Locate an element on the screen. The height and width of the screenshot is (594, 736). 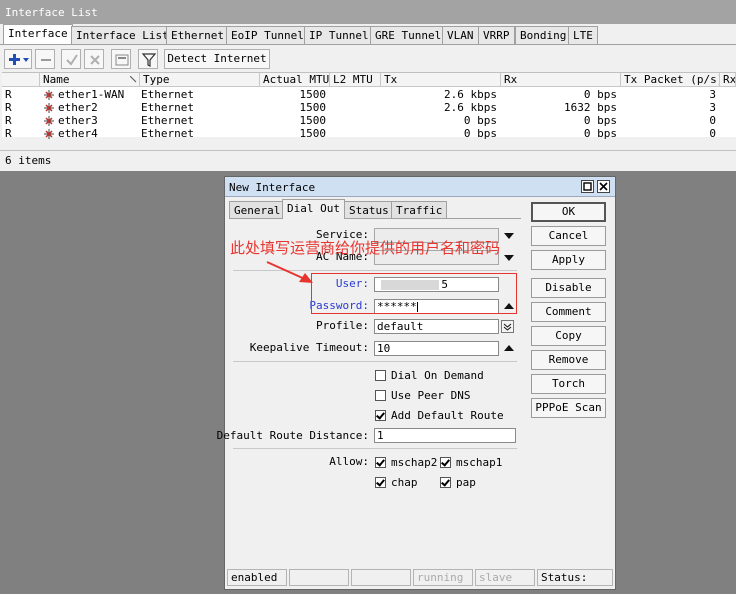
tab-ethernet: Ethernet is located at coordinates (197, 35).